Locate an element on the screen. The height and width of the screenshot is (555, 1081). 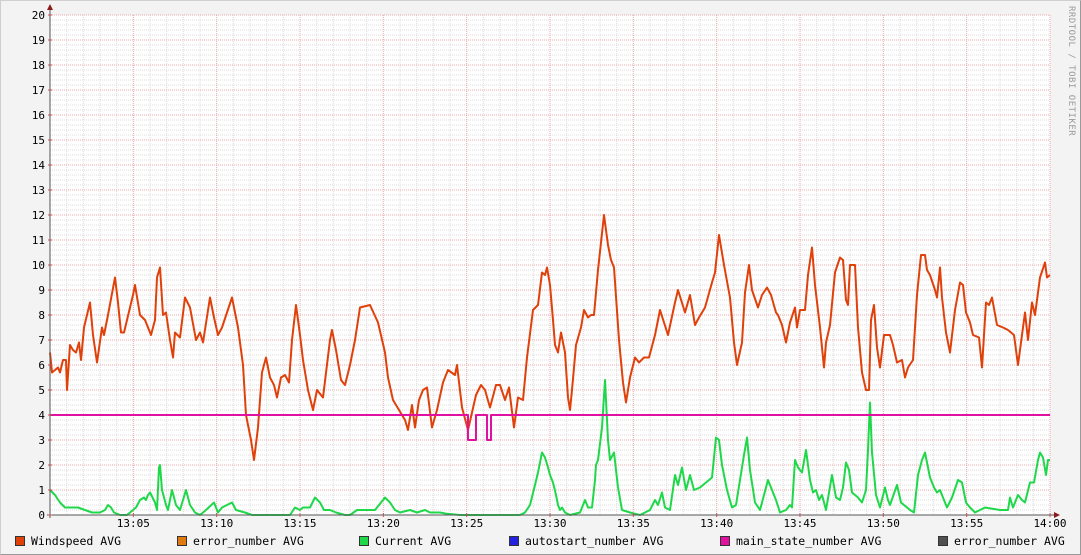
x-tick-label: 13:20 is located at coordinates (383, 523).